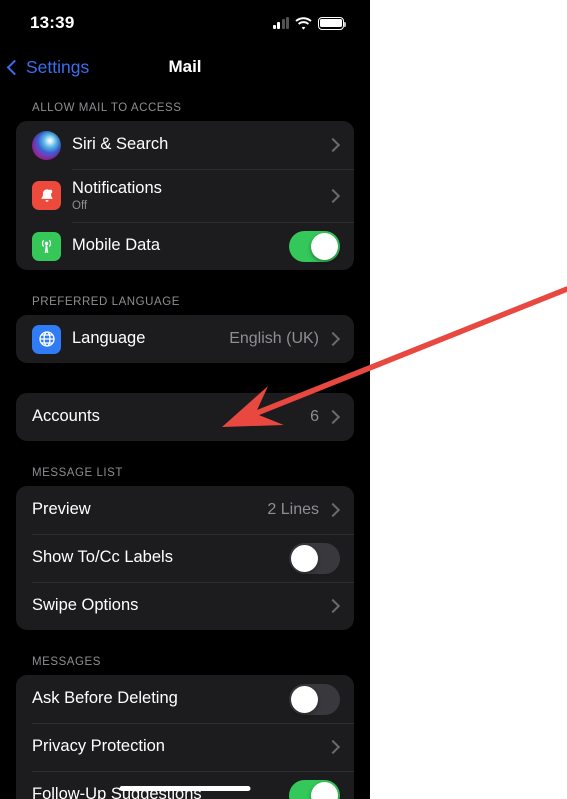 The width and height of the screenshot is (567, 799). What do you see at coordinates (293, 509) in the screenshot?
I see `row-value: 2 Lines` at bounding box center [293, 509].